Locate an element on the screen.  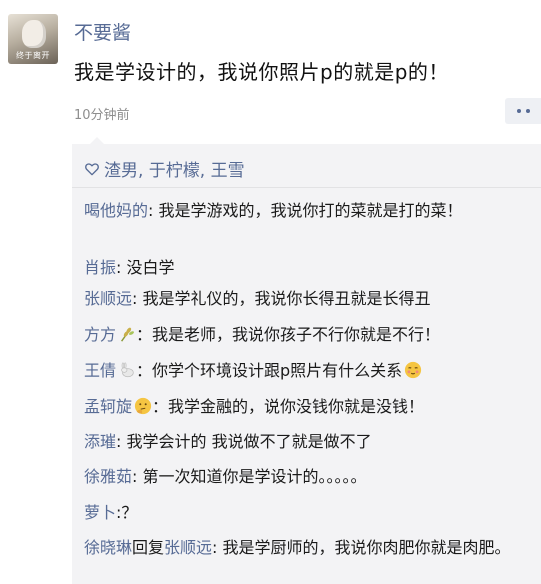
comment-author: 方方 is located at coordinates (100, 334).